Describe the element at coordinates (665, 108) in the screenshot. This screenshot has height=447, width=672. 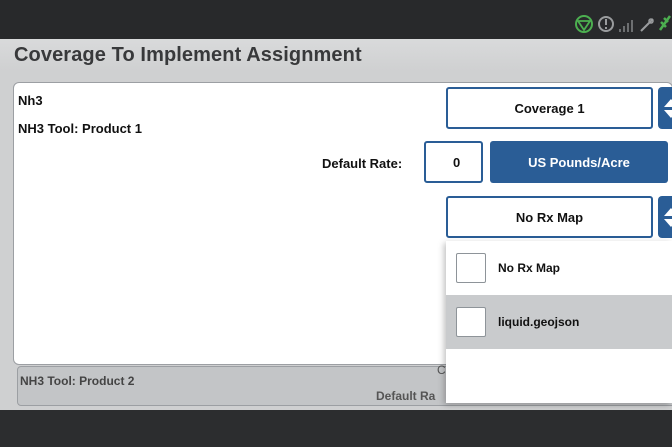
I see `coverage-select-arrows` at that location.